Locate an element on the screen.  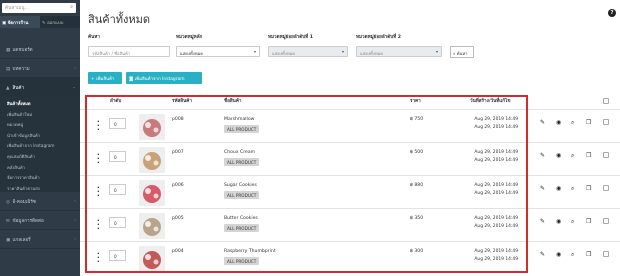
submenu-instagram: เพิ่มสินค้าจาก Instagram is located at coordinates (40, 144).